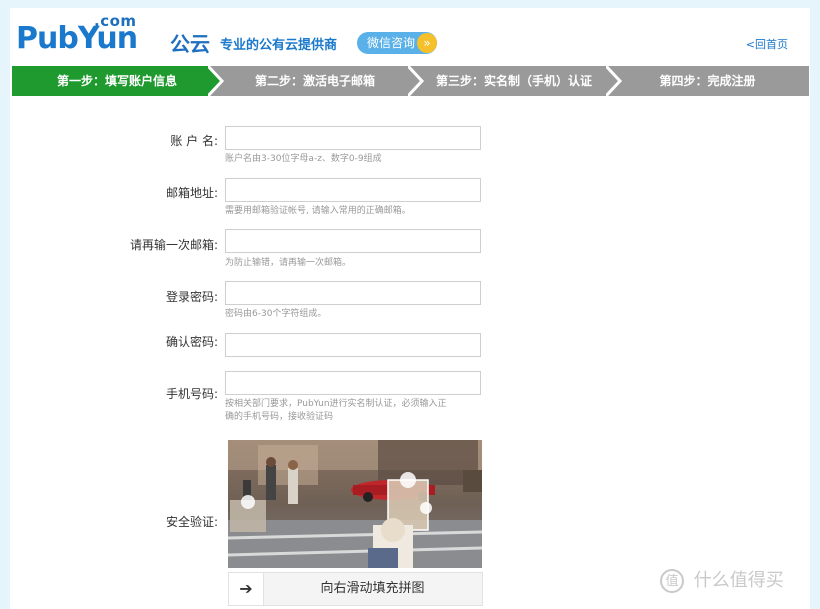  I want to click on password-hint: 密码由6-30个字符组成。, so click(276, 314).